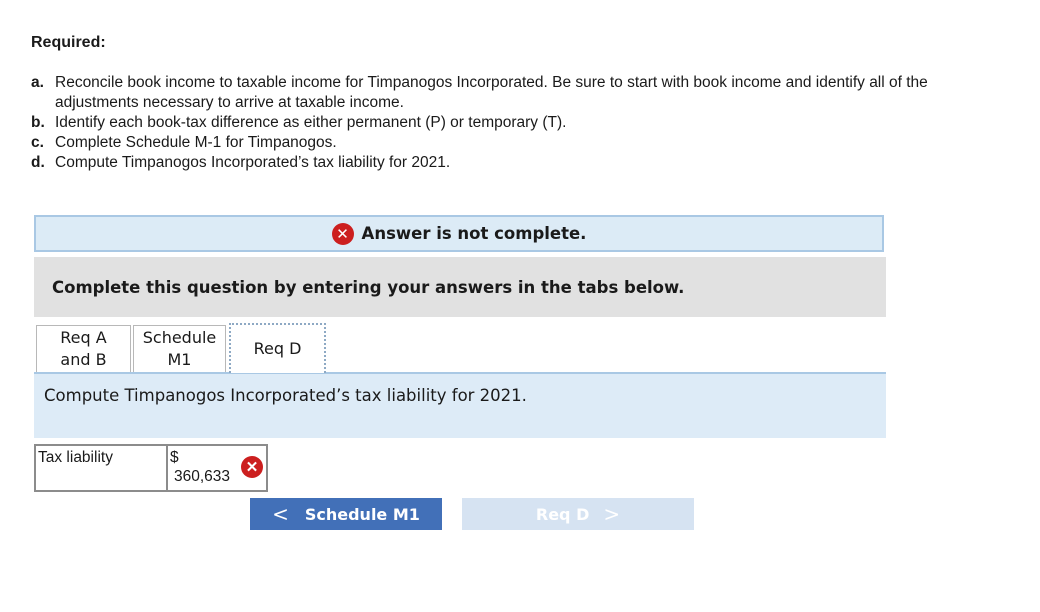 The image size is (1040, 612). Describe the element at coordinates (68, 42) in the screenshot. I see `required-heading: Required:` at that location.